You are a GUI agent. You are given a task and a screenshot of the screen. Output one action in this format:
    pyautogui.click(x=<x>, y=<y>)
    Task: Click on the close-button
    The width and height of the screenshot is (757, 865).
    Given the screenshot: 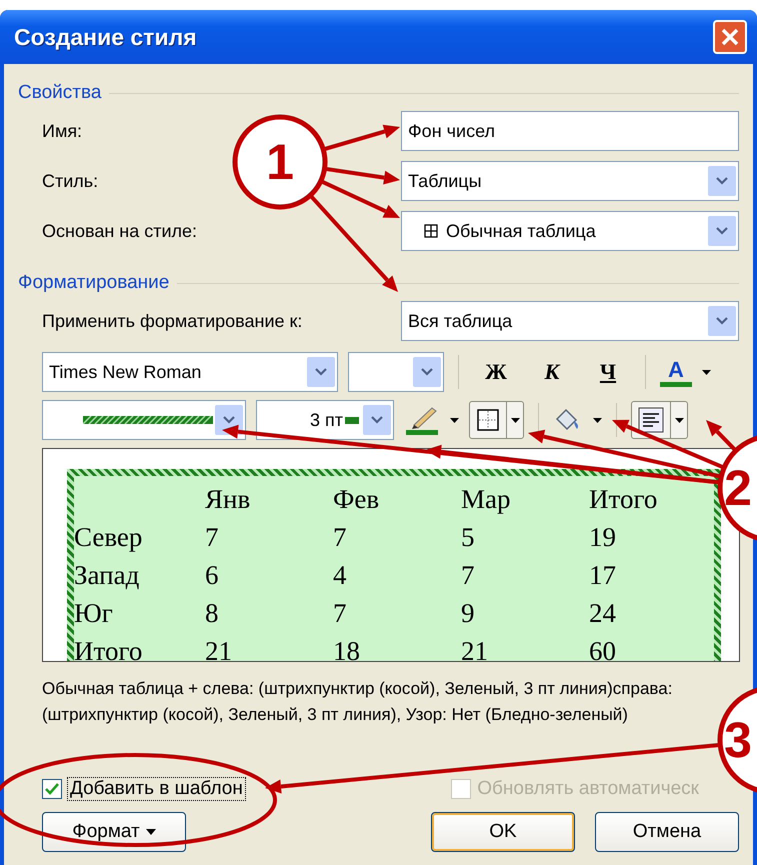 What is the action you would take?
    pyautogui.click(x=730, y=37)
    